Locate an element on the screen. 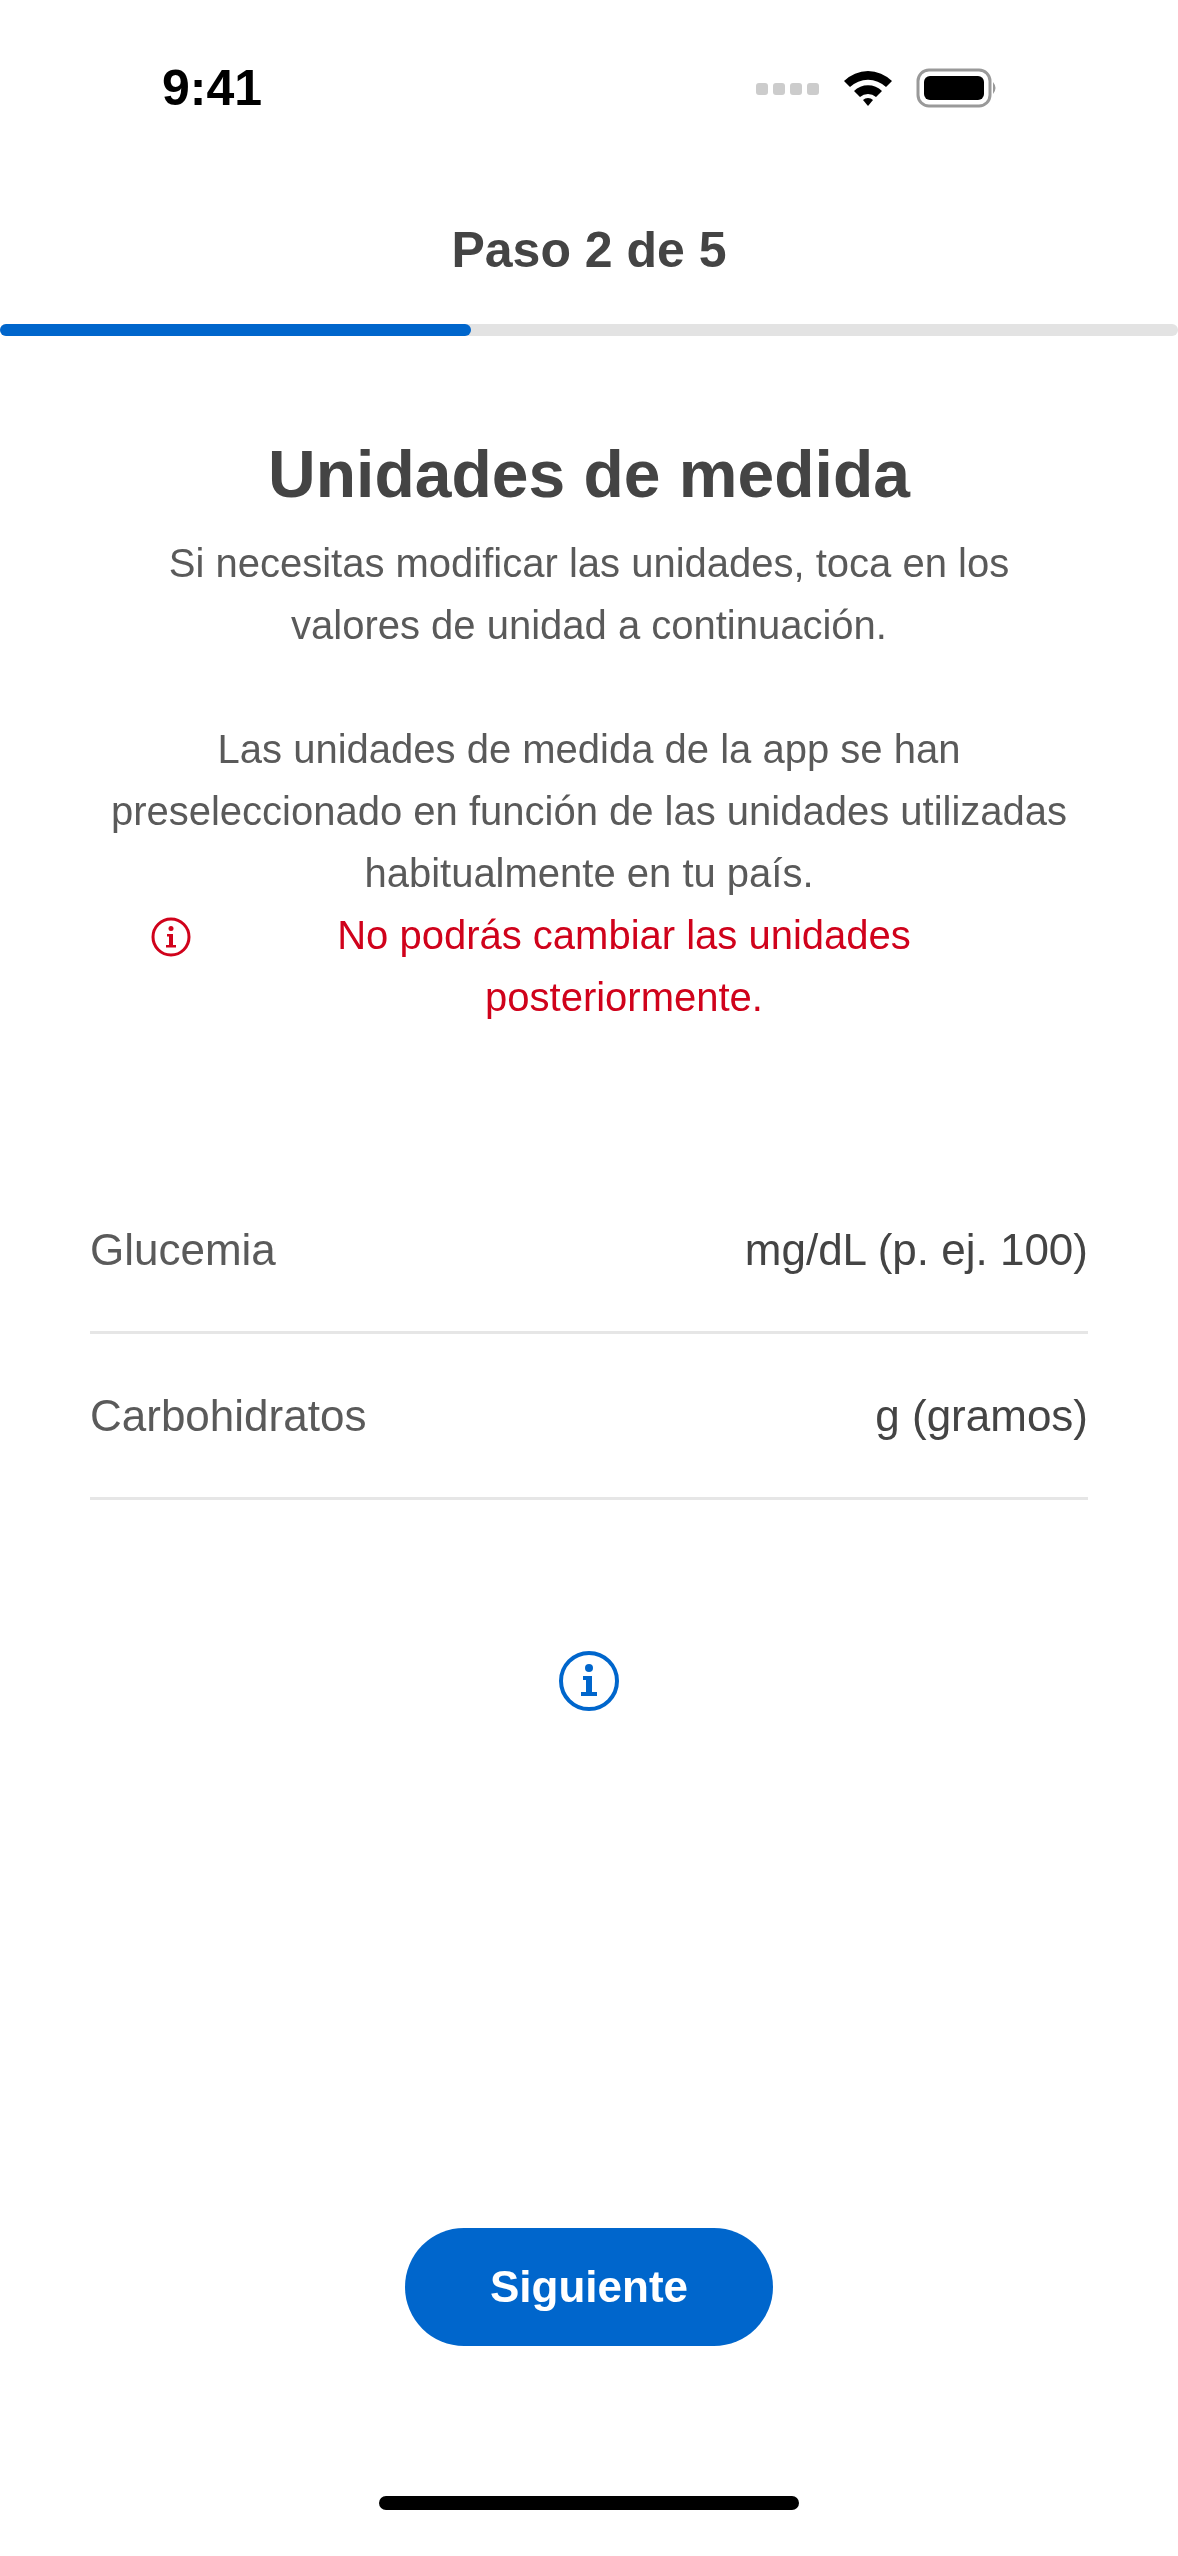 The width and height of the screenshot is (1178, 2556). unit-label: Carbohidratos is located at coordinates (228, 1415).